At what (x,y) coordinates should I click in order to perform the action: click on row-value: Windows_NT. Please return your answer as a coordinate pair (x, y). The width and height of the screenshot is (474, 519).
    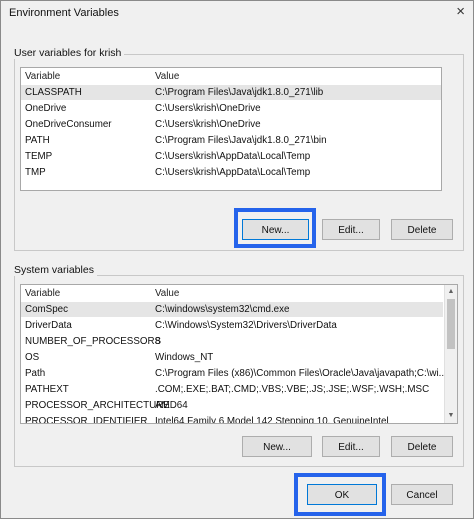
    Looking at the image, I should click on (184, 357).